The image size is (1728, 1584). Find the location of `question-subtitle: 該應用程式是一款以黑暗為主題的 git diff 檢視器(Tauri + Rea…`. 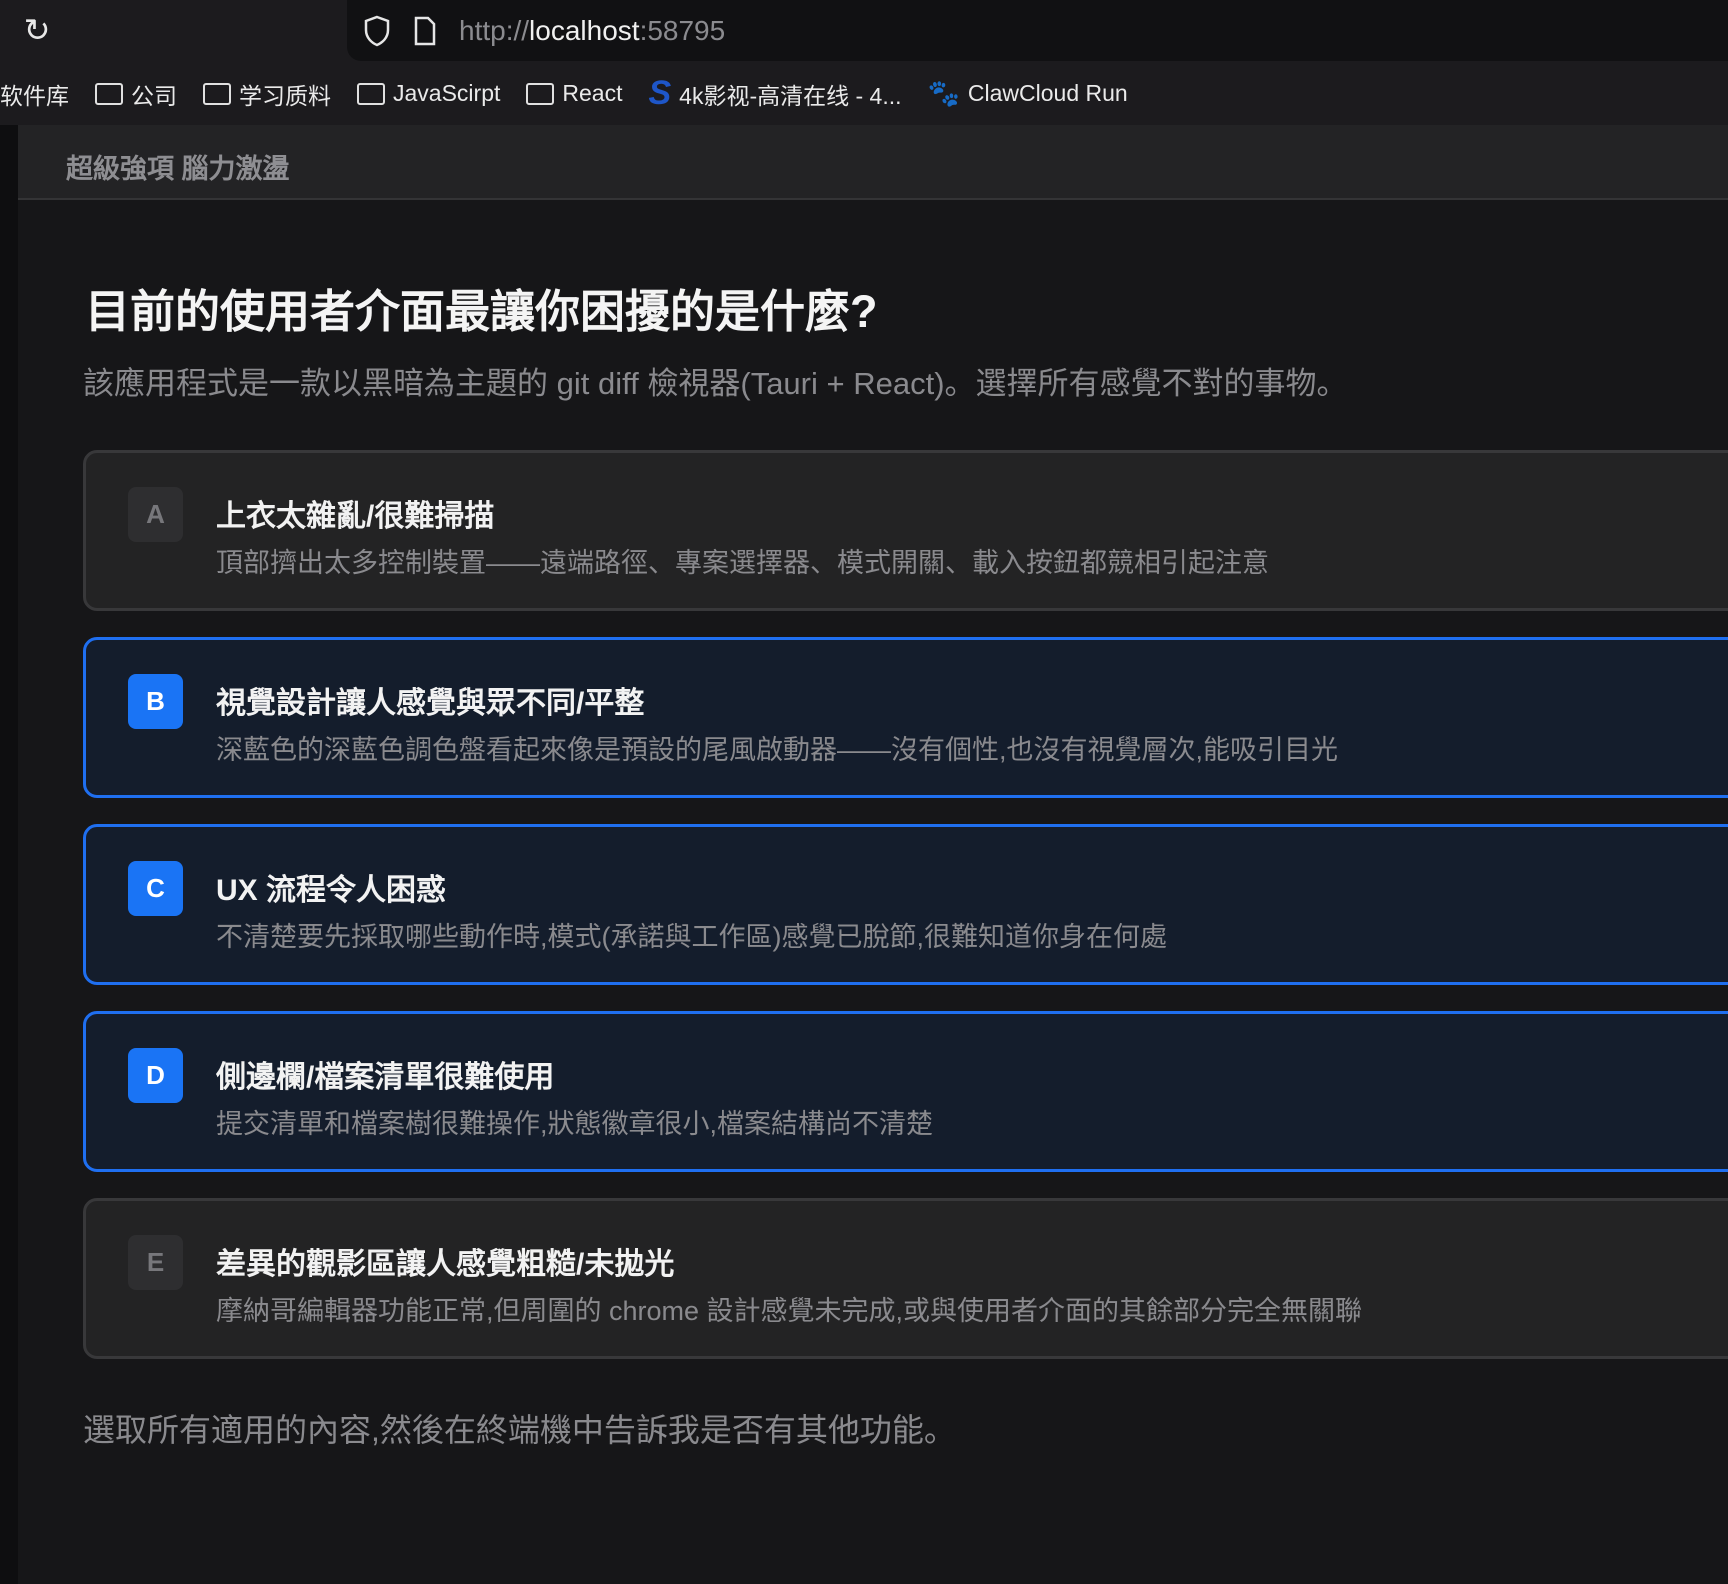

question-subtitle: 該應用程式是一款以黑暗為主題的 git diff 檢視器(Tauri + Rea… is located at coordinates (715, 383).